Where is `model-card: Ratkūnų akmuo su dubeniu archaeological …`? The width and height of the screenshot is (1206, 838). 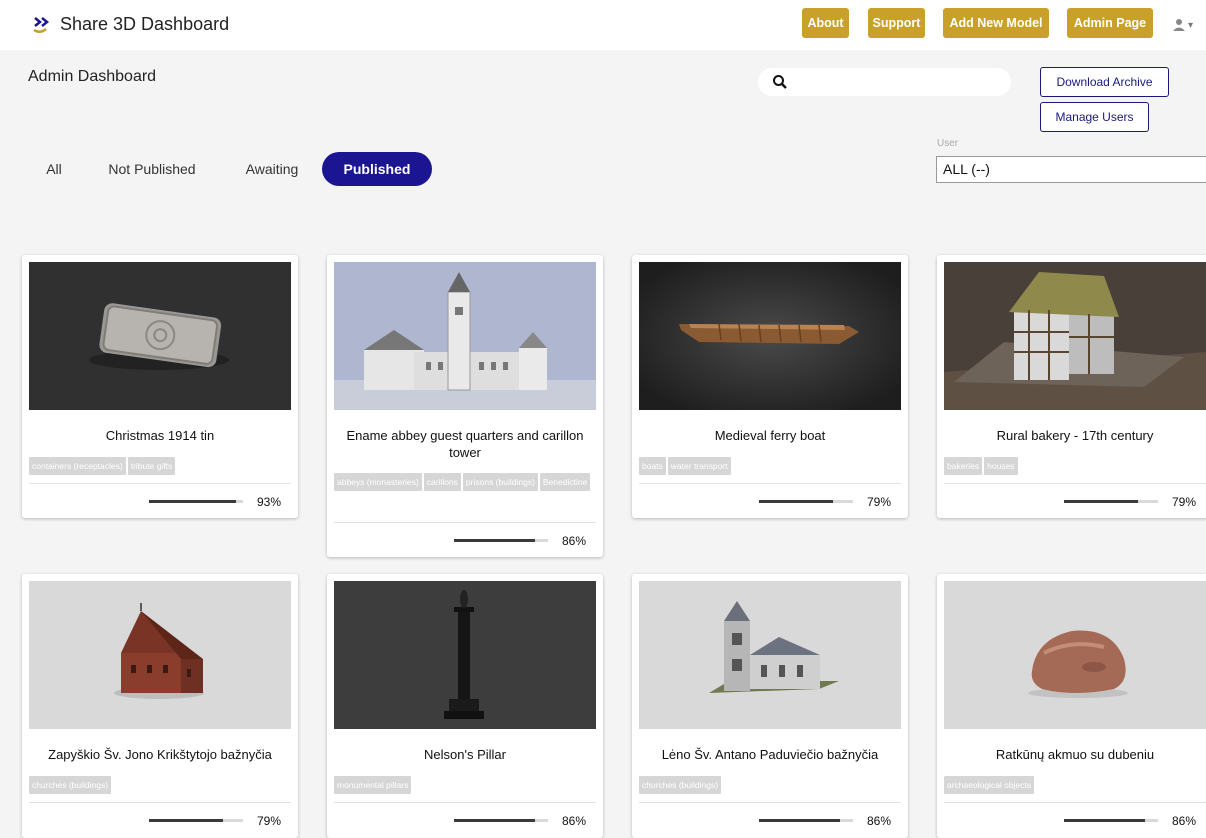
model-card: Ratkūnų akmuo su dubeniu archaeological … is located at coordinates (1071, 706).